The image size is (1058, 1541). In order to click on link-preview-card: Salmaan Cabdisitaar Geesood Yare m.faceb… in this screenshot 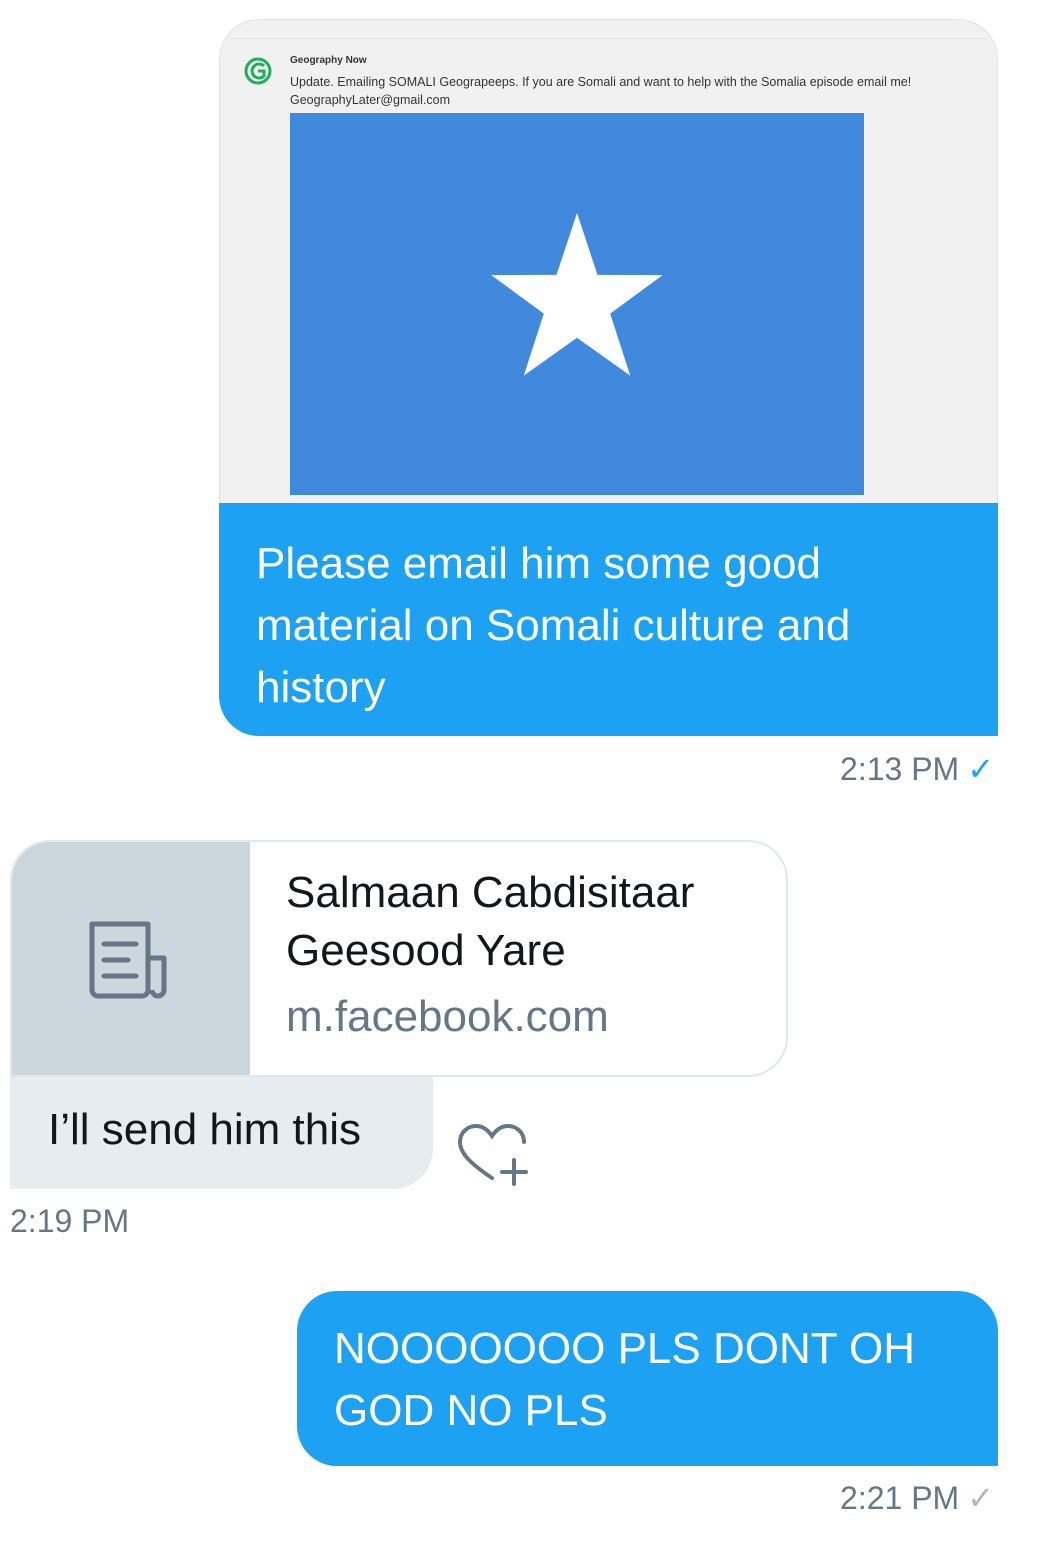, I will do `click(399, 958)`.